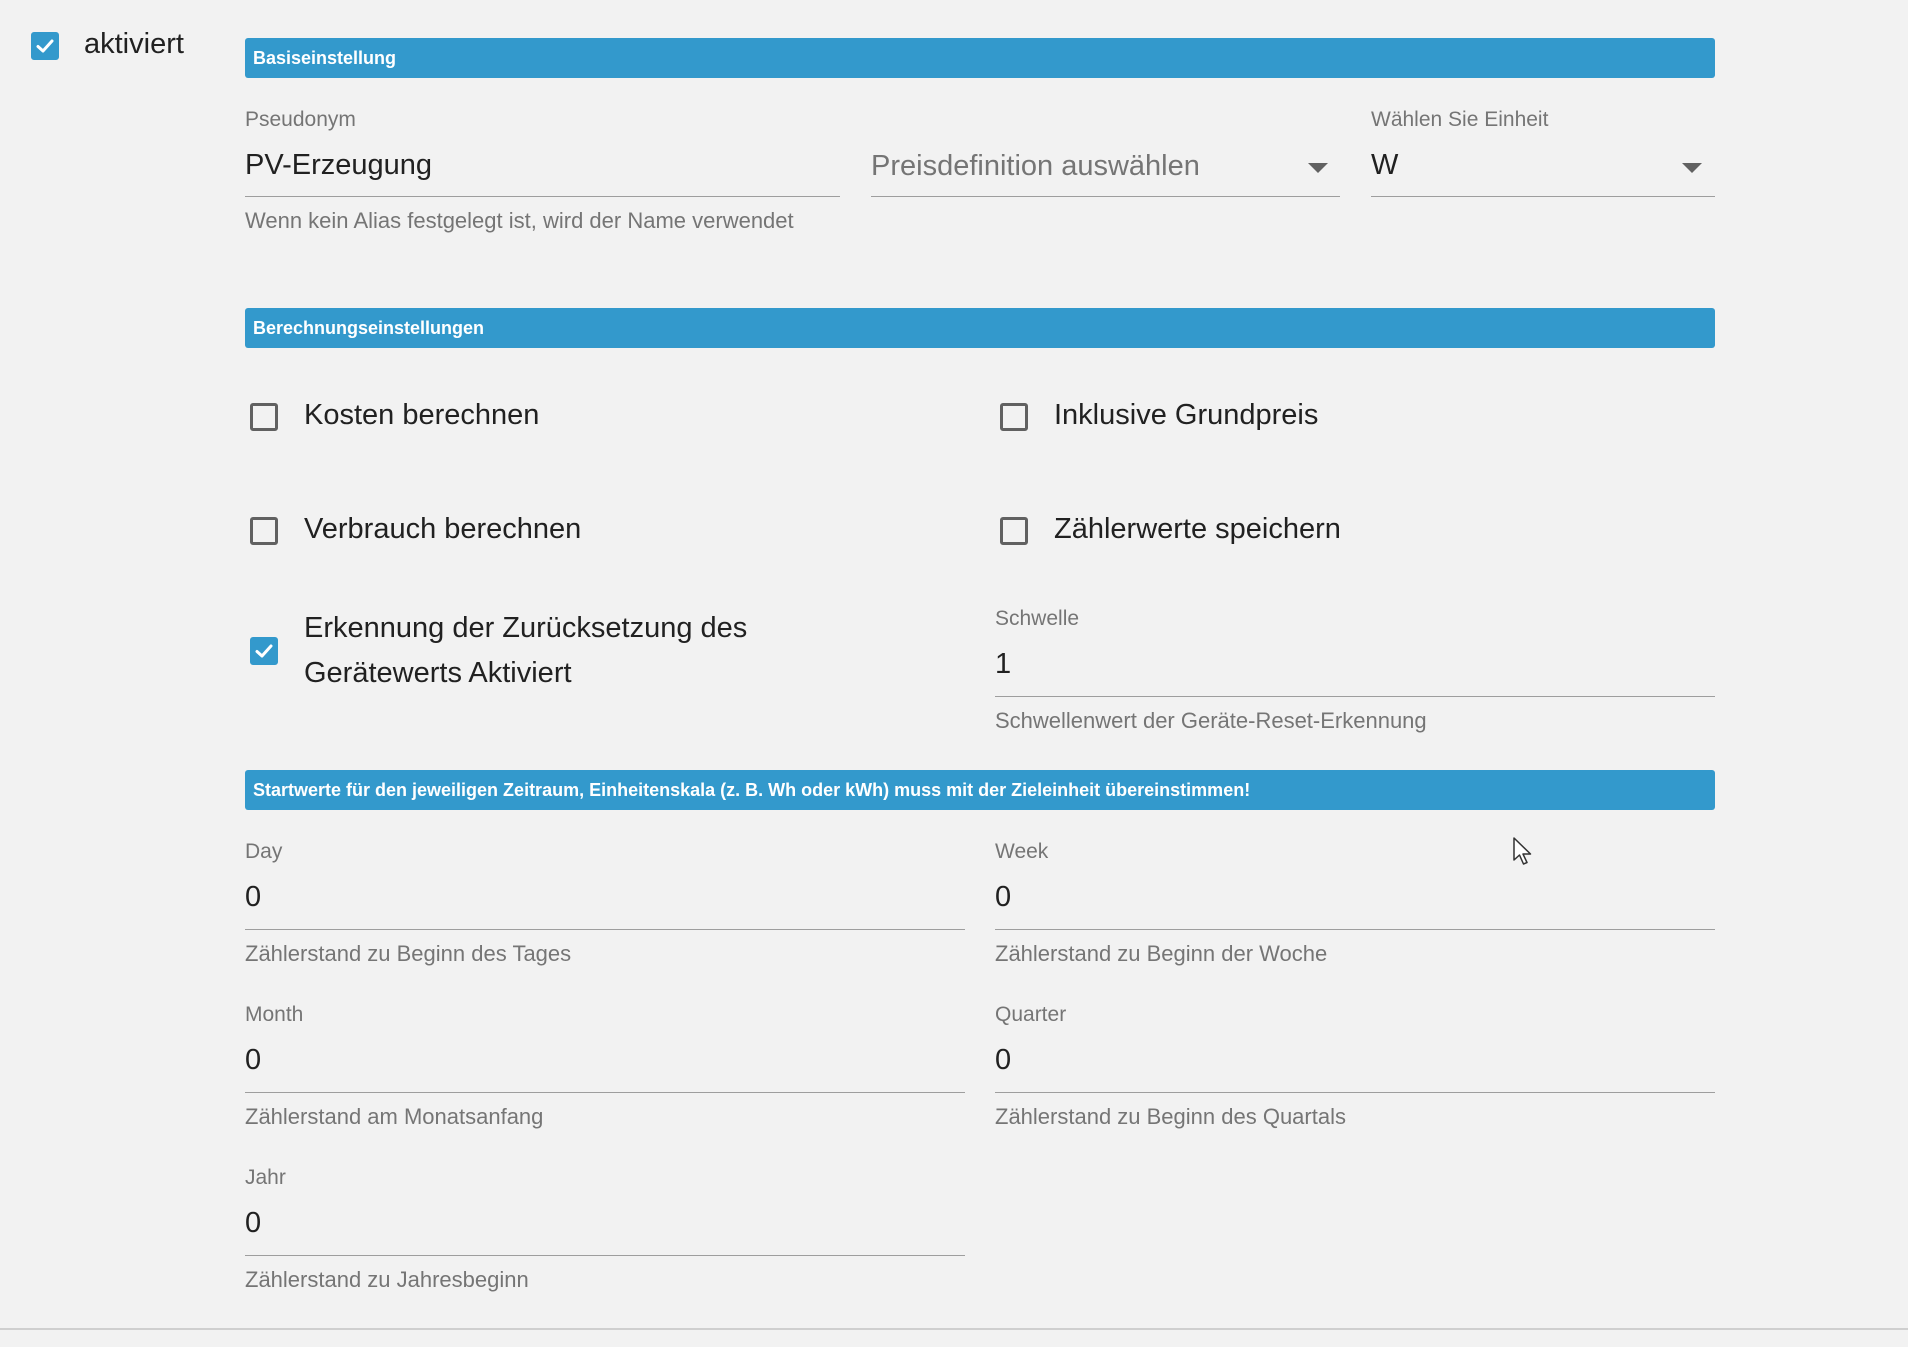  What do you see at coordinates (253, 897) in the screenshot?
I see `day-input: 0` at bounding box center [253, 897].